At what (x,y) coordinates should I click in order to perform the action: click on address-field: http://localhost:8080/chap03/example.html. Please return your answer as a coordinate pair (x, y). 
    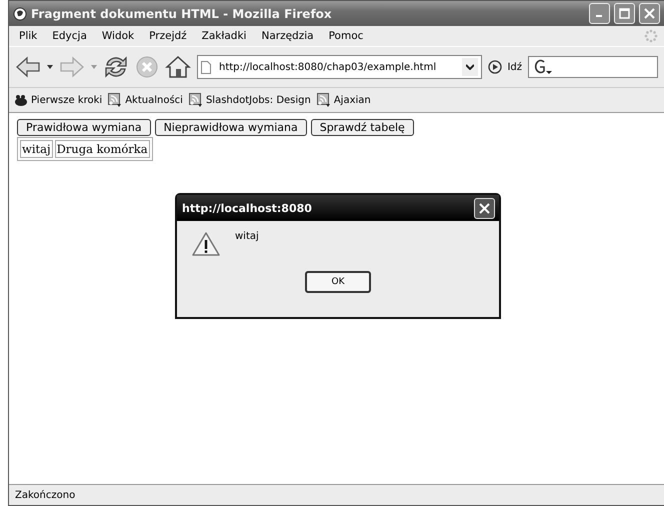
    Looking at the image, I should click on (339, 67).